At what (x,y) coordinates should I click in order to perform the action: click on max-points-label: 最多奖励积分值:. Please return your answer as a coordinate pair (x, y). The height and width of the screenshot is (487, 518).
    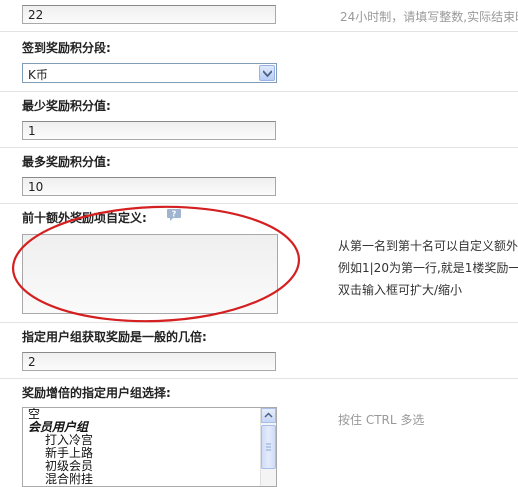
    Looking at the image, I should click on (66, 162).